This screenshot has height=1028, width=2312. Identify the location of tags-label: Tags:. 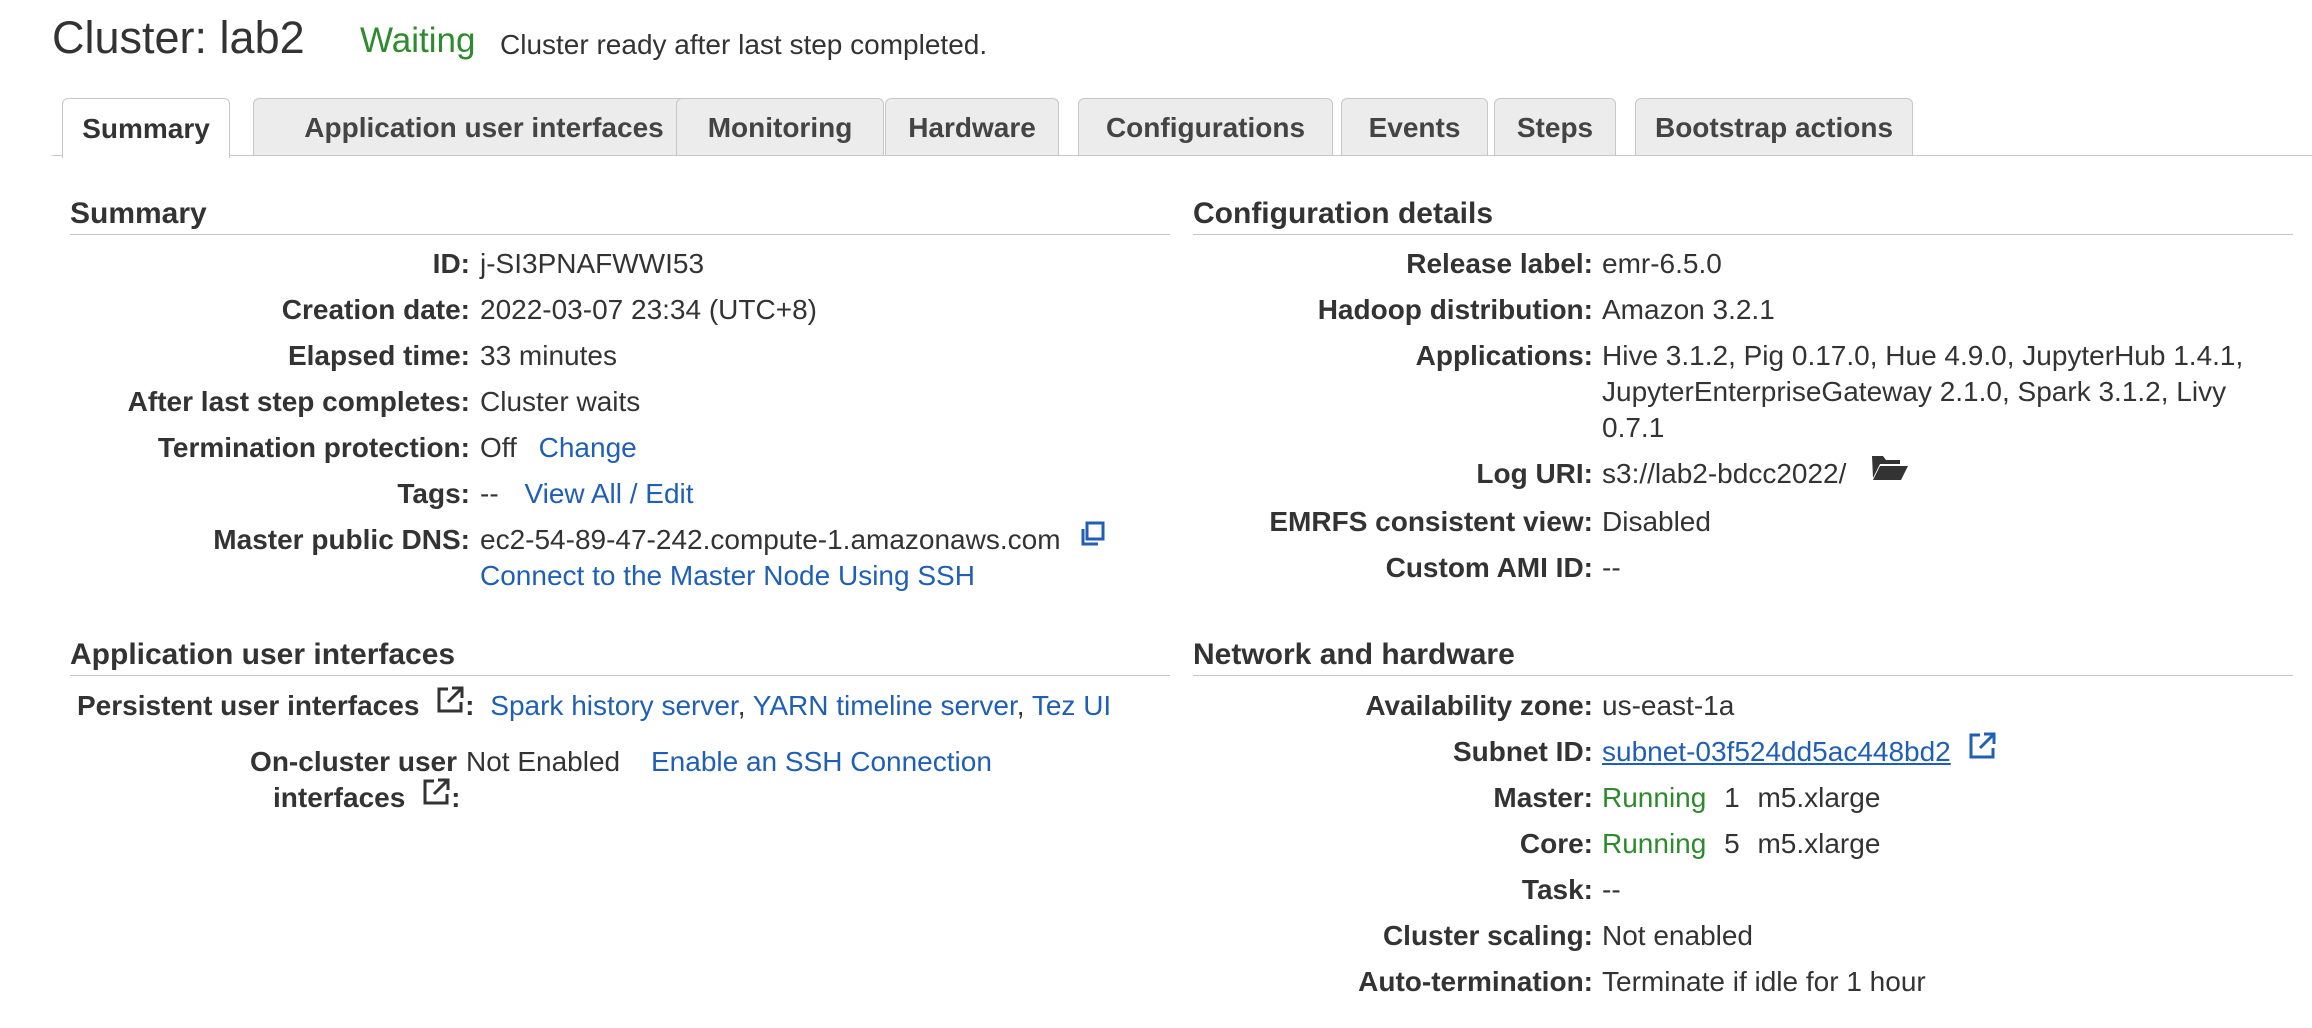
(433, 493).